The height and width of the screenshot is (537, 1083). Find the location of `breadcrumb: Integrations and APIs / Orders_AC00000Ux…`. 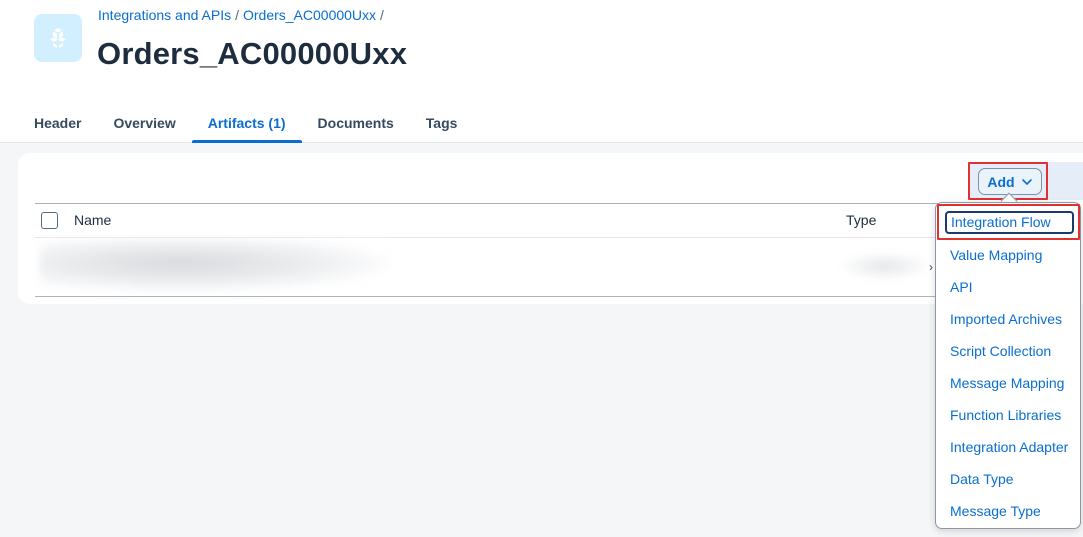

breadcrumb: Integrations and APIs / Orders_AC00000Ux… is located at coordinates (241, 15).